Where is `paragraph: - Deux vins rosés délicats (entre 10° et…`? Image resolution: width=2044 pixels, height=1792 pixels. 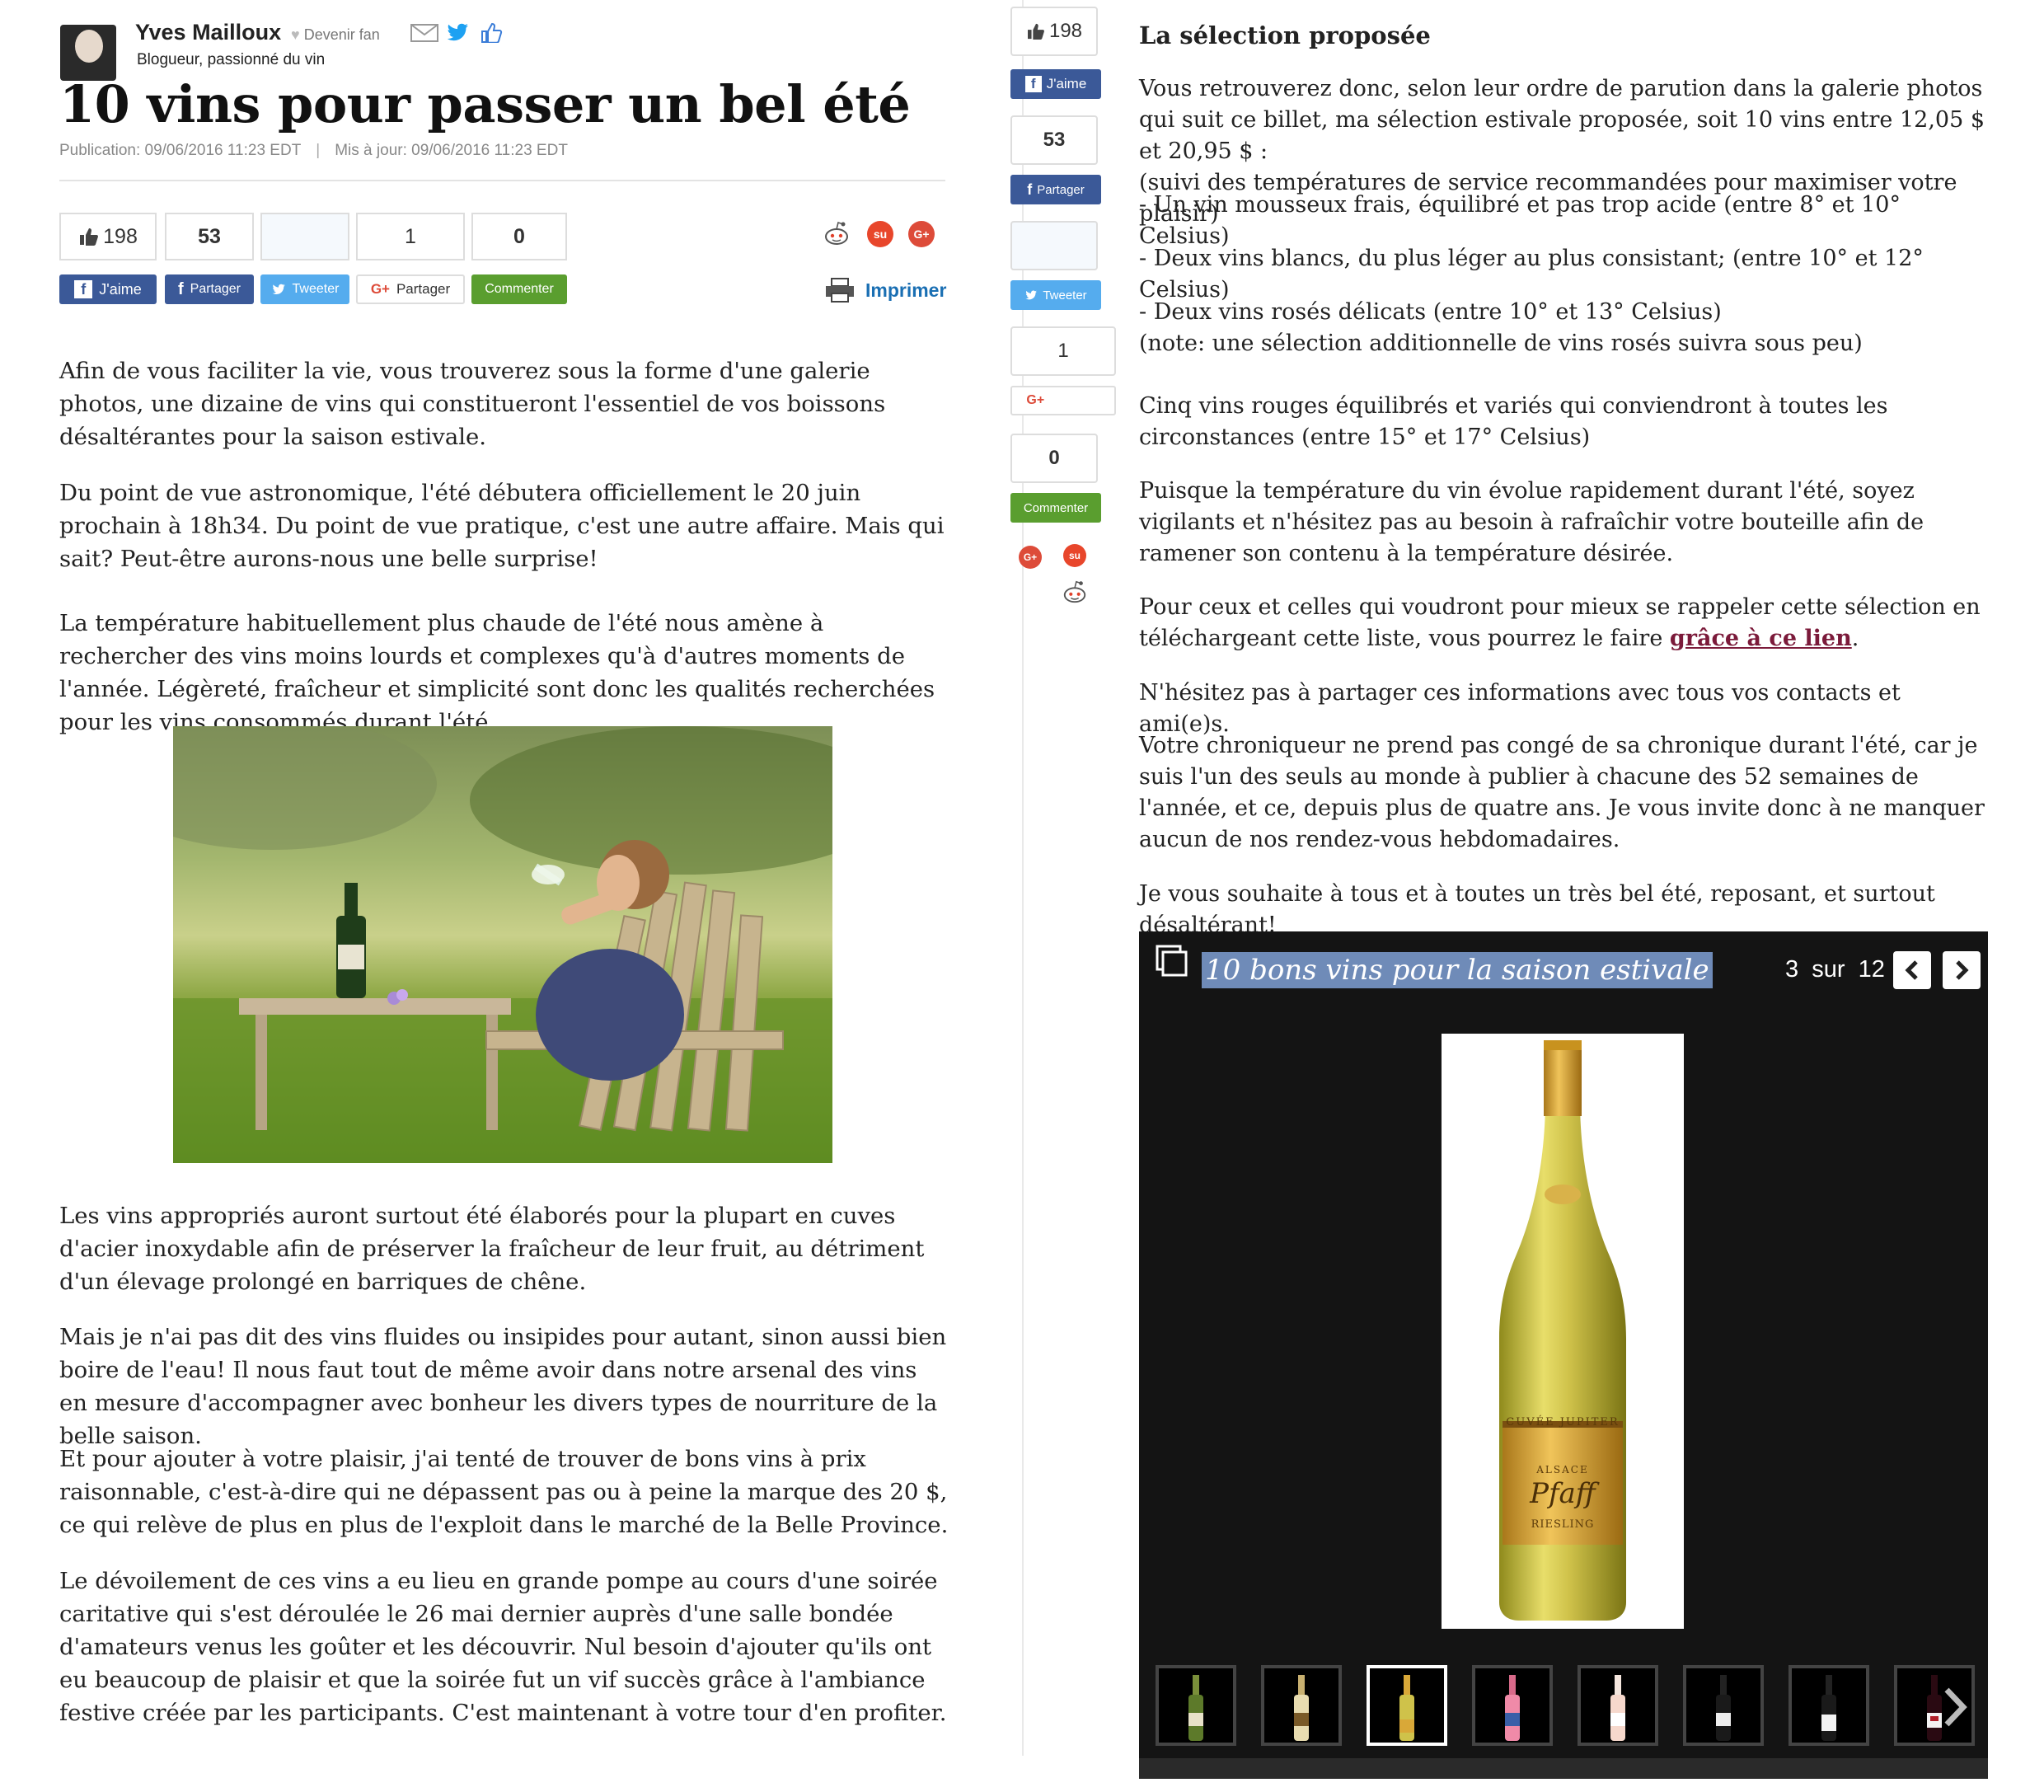 paragraph: - Deux vins rosés délicats (entre 10° et… is located at coordinates (1563, 328).